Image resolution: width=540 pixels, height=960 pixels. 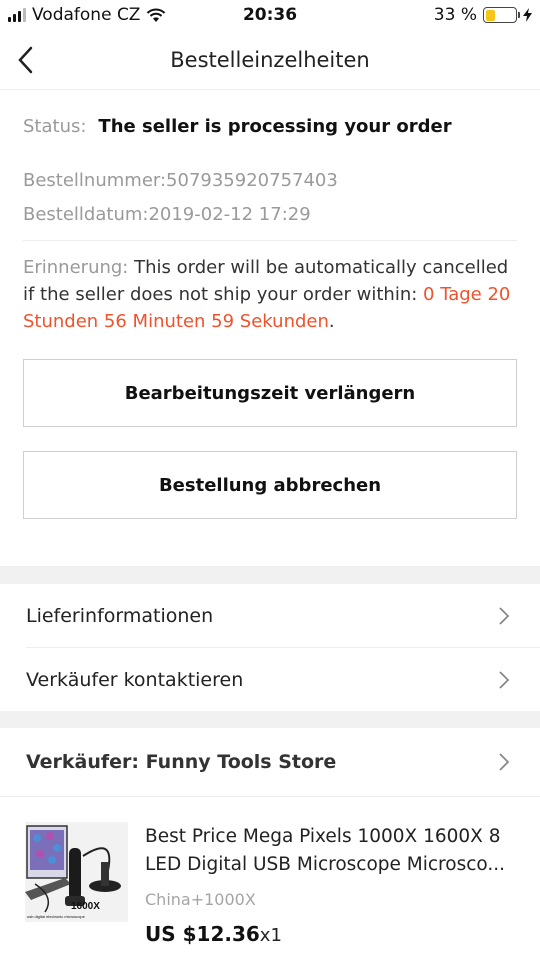 I want to click on product-image: 1600X usb digital electronic microscope, so click(x=76, y=872).